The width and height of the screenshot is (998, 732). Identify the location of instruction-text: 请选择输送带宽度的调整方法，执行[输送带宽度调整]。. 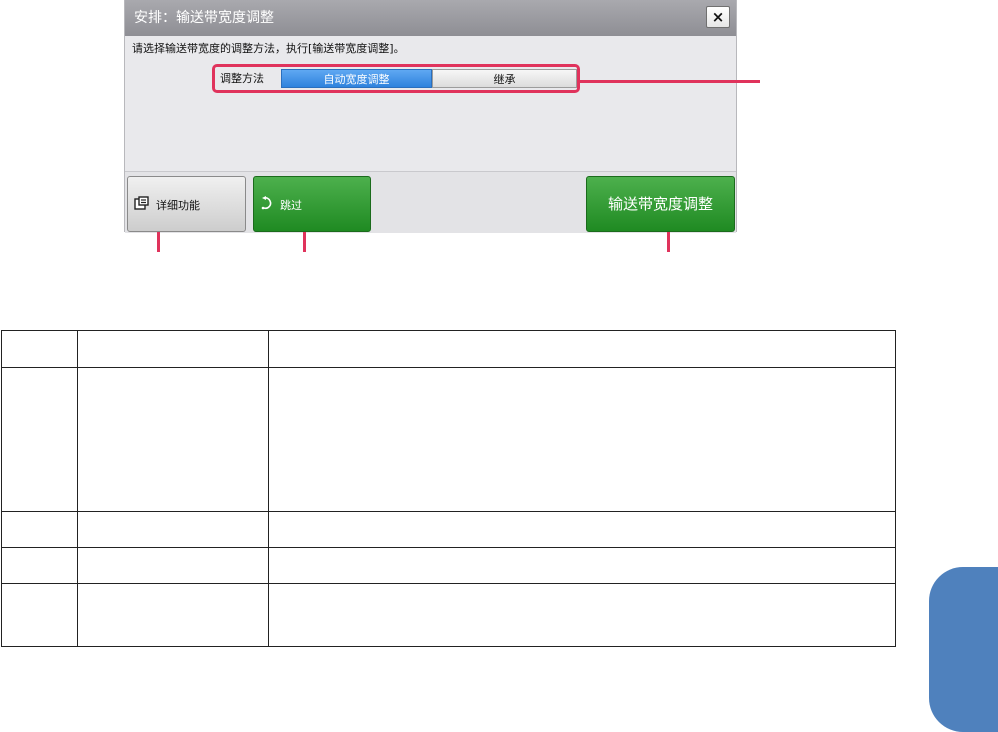
(268, 48).